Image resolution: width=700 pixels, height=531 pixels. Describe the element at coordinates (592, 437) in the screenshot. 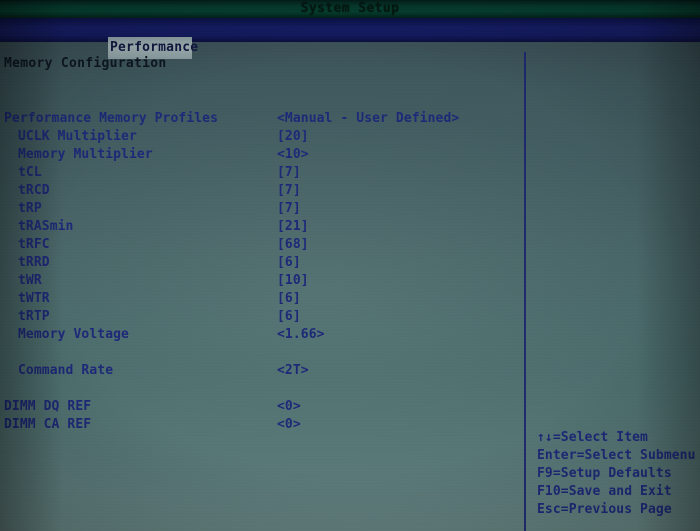

I see `help-legend-line: ↑↓=Select Item` at that location.